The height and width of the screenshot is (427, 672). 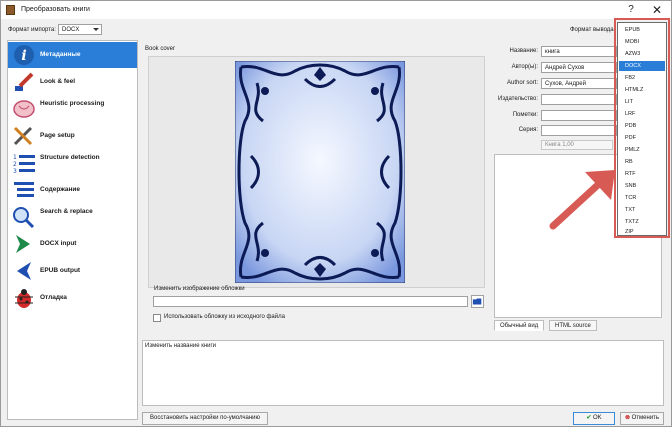 What do you see at coordinates (579, 67) in the screenshot?
I see `authors-input: Андрей Сухов` at bounding box center [579, 67].